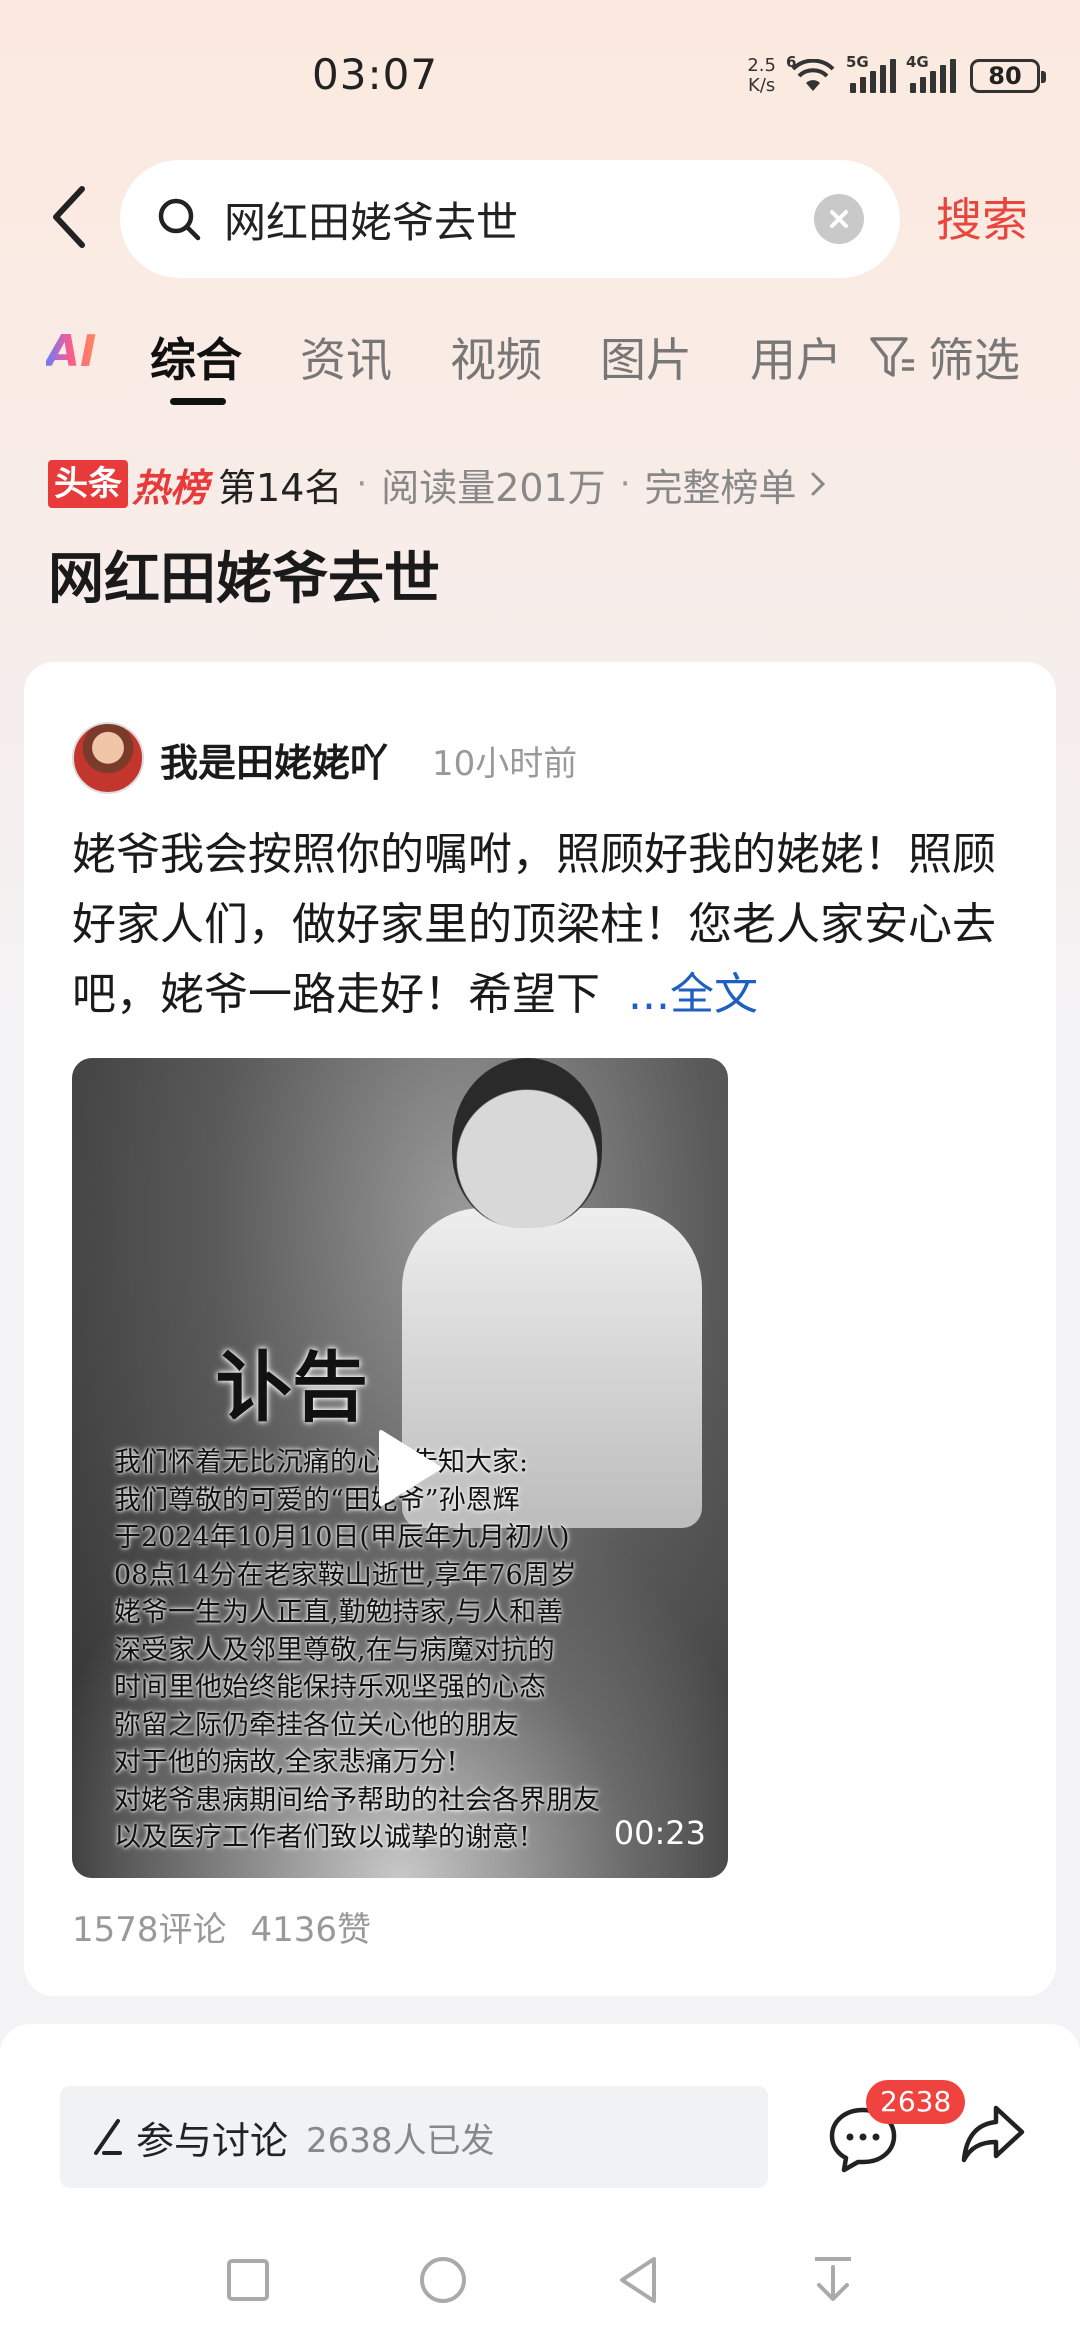 The height and width of the screenshot is (2340, 1080). I want to click on triangle-back-icon, so click(637, 2280).